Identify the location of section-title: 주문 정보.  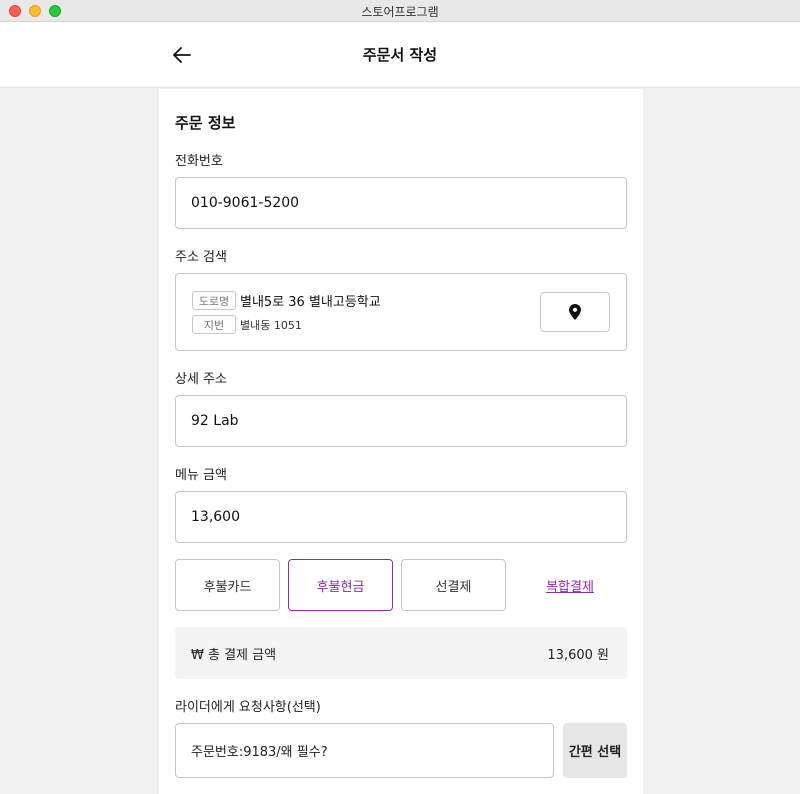
(205, 123).